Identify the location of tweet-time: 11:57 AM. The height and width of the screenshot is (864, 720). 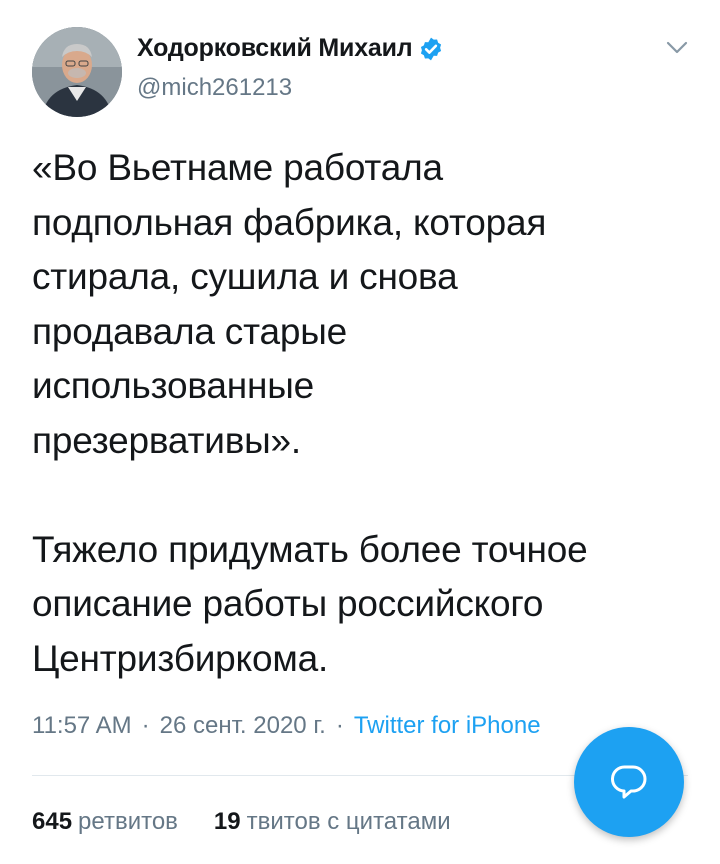
(82, 725).